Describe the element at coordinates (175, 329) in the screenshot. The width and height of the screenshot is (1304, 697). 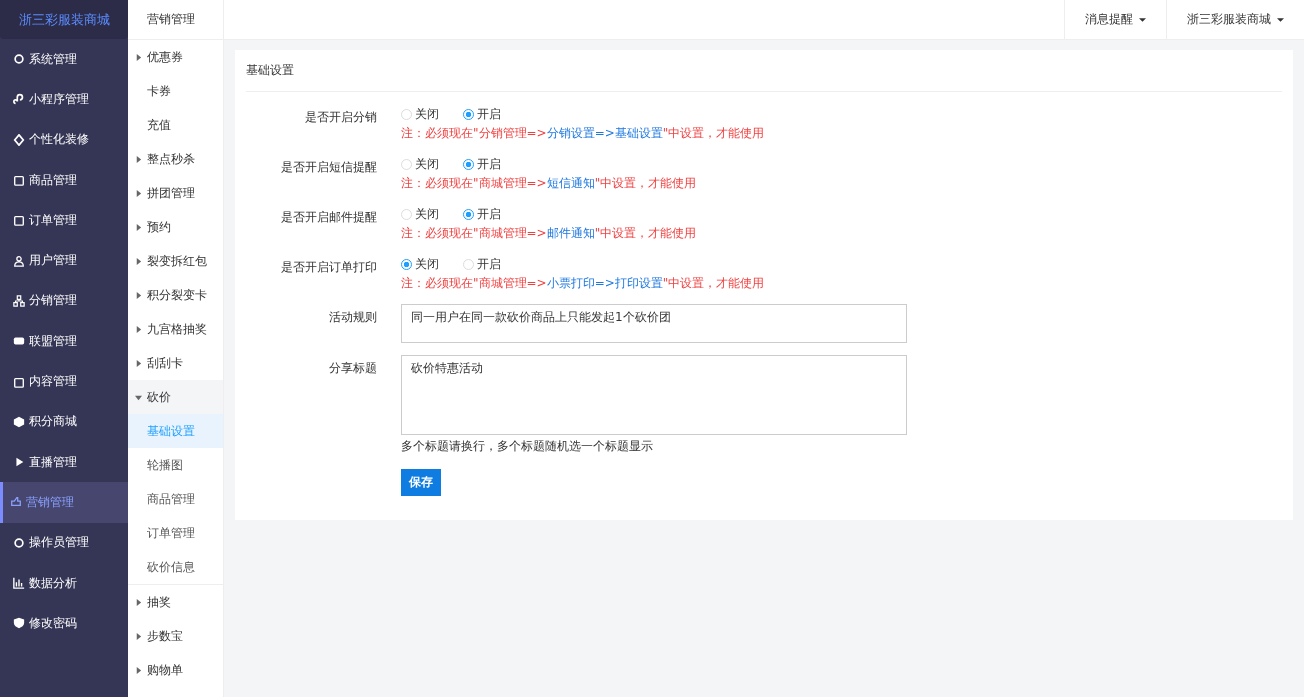
I see `submenu-group: 九宫格抽奖` at that location.